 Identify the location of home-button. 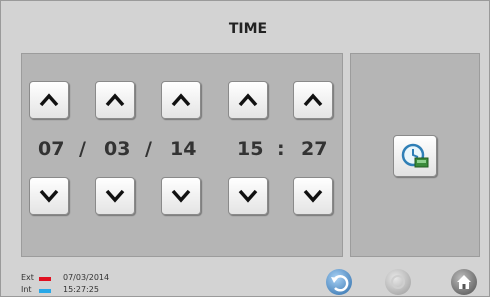
(464, 282).